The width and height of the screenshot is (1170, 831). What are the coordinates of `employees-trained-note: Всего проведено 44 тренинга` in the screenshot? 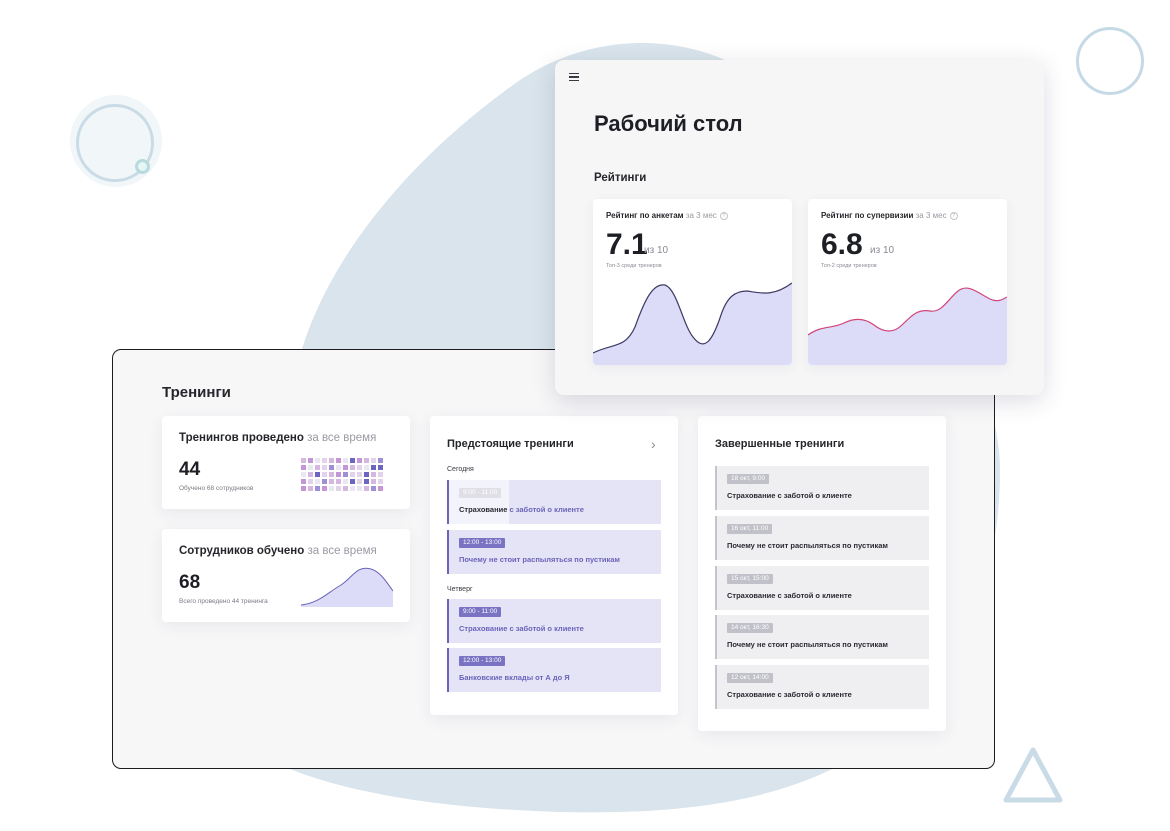 It's located at (223, 601).